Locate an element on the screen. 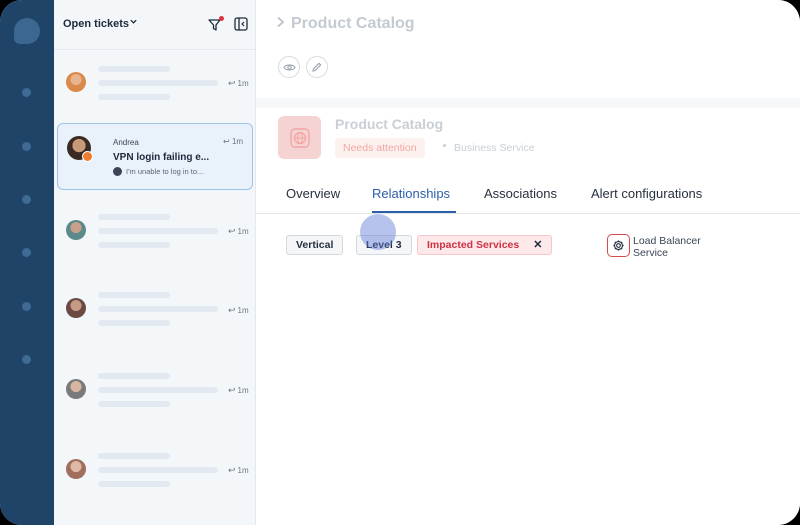 The image size is (800, 525). filter-active-dot is located at coordinates (221, 18).